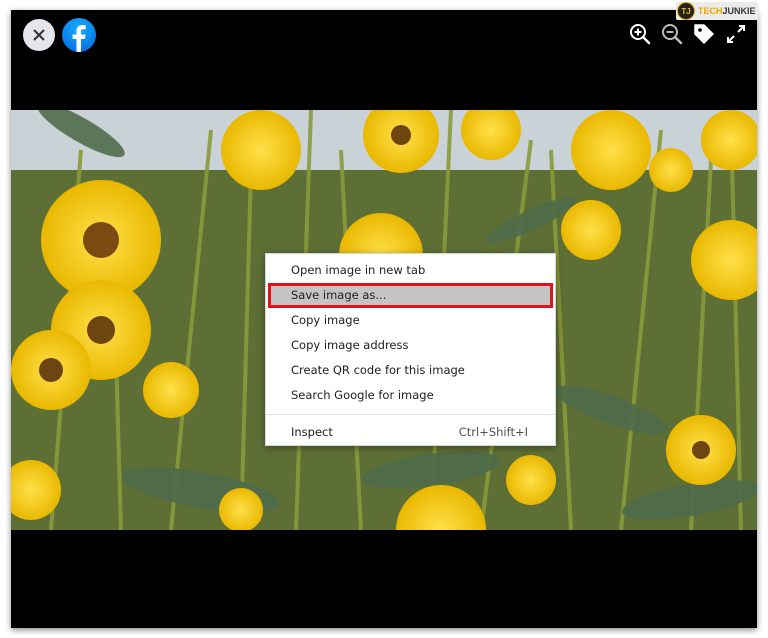  What do you see at coordinates (358, 270) in the screenshot?
I see `menu-item-label: Open image in new tab` at bounding box center [358, 270].